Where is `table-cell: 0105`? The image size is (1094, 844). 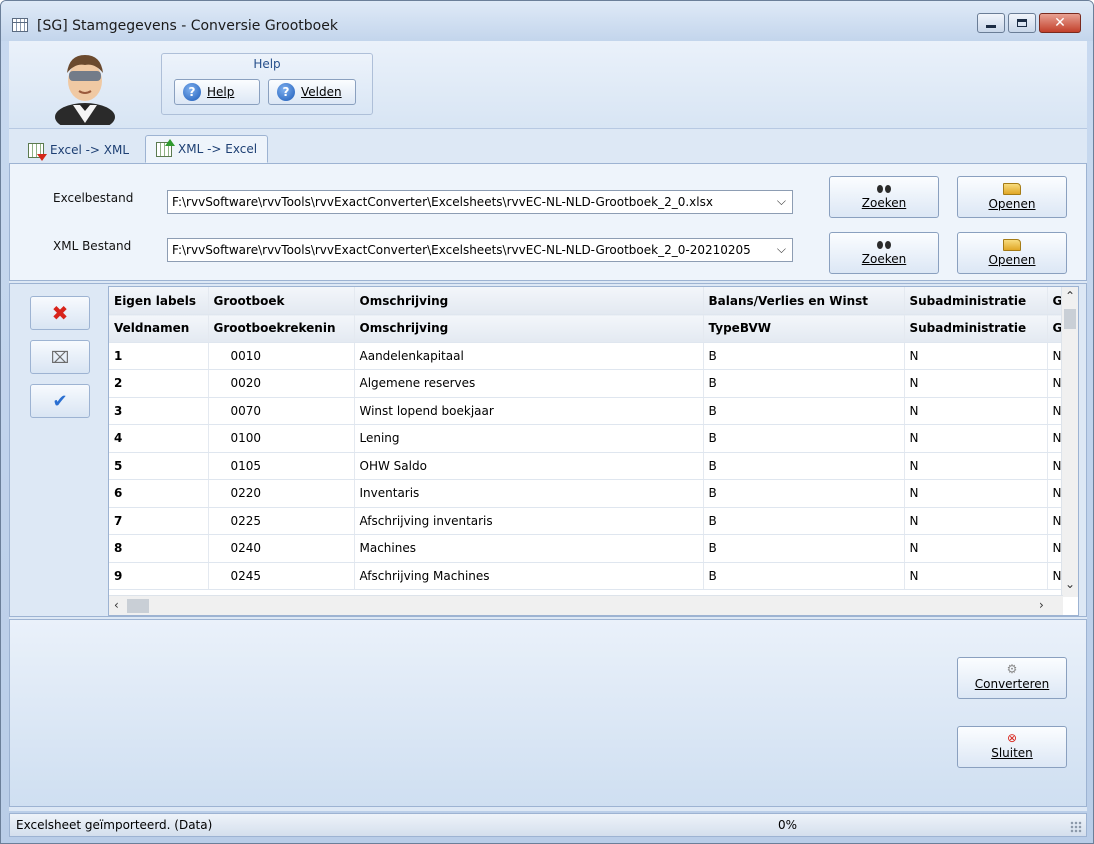 table-cell: 0105 is located at coordinates (281, 466).